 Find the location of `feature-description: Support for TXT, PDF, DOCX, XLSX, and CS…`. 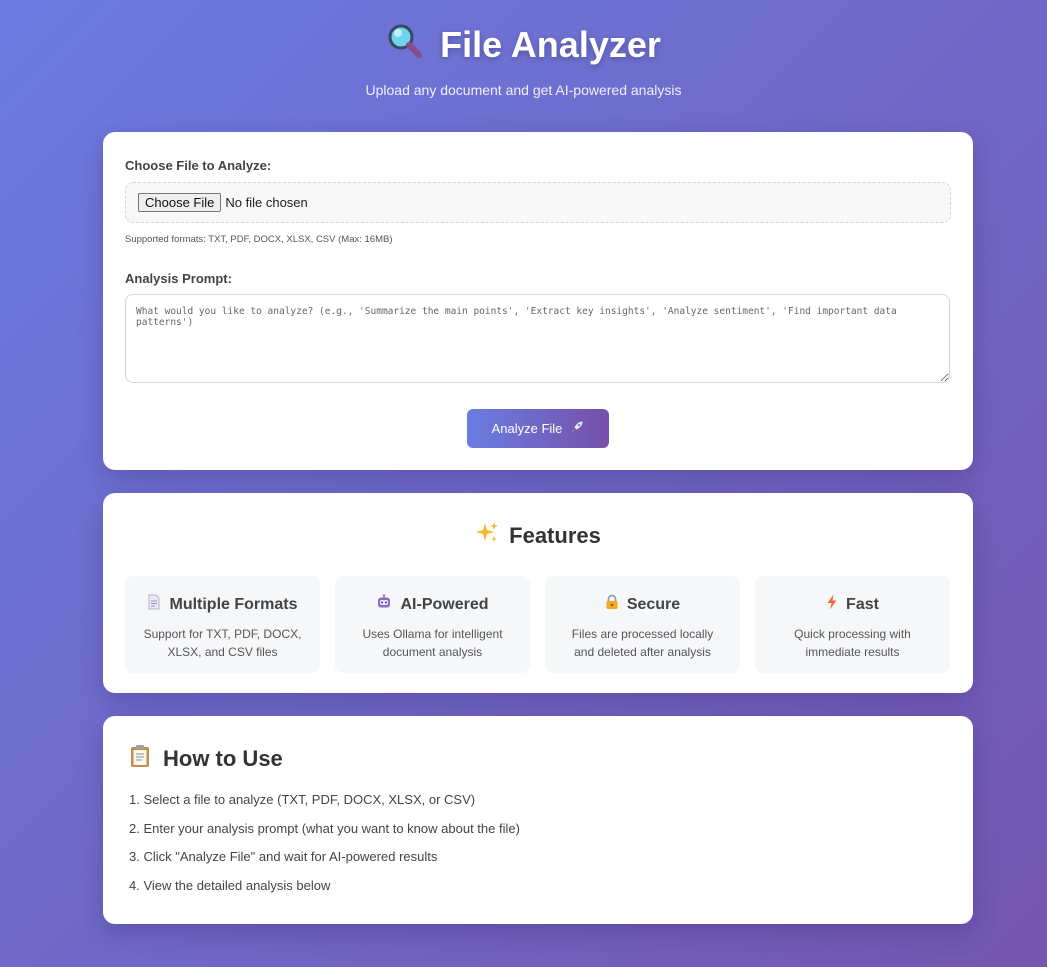

feature-description: Support for TXT, PDF, DOCX, XLSX, and CS… is located at coordinates (222, 643).